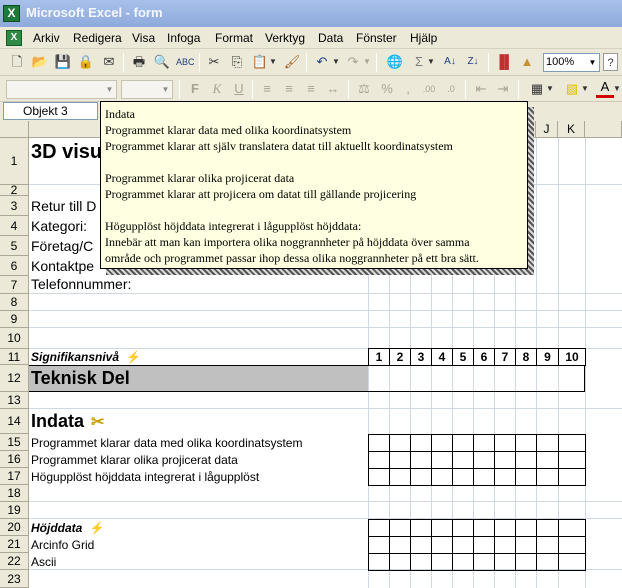 The image size is (622, 588). What do you see at coordinates (67, 421) in the screenshot?
I see `indata-section: Indata ✂` at bounding box center [67, 421].